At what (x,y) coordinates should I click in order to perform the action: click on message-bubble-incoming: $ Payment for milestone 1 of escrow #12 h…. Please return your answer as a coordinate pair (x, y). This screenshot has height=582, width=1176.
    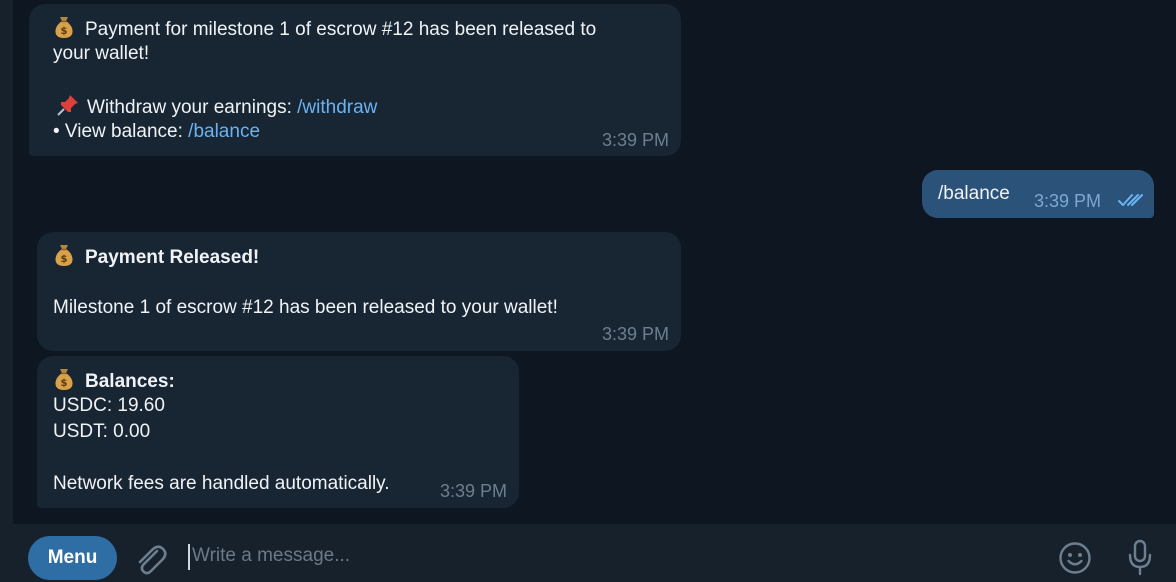
    Looking at the image, I should click on (355, 80).